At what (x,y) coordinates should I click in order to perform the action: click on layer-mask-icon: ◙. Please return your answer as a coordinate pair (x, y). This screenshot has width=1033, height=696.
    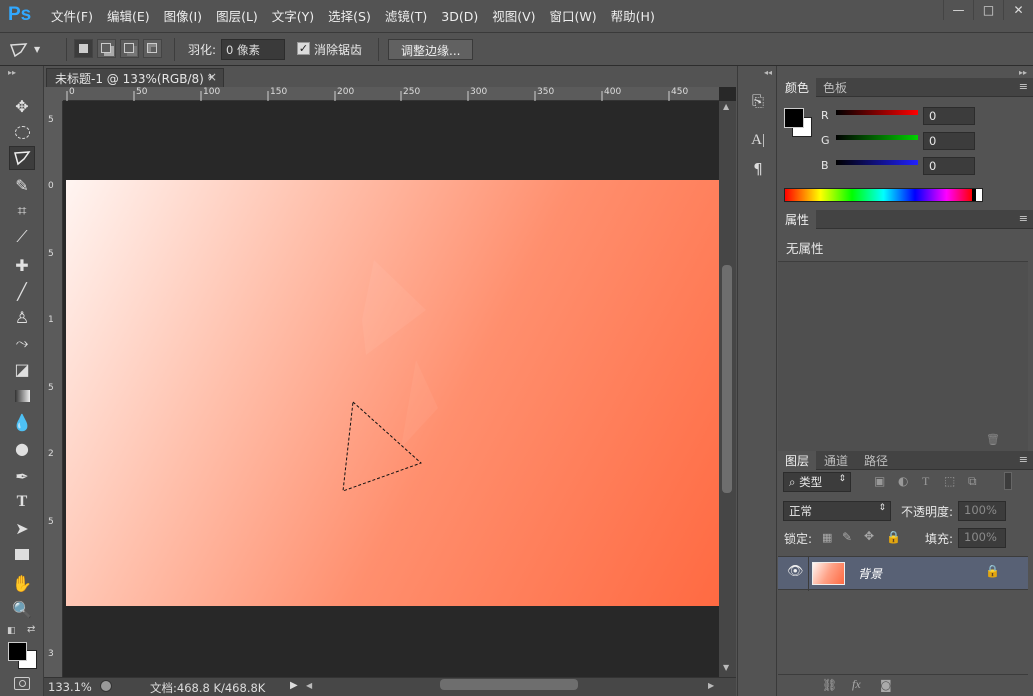
    Looking at the image, I should click on (886, 685).